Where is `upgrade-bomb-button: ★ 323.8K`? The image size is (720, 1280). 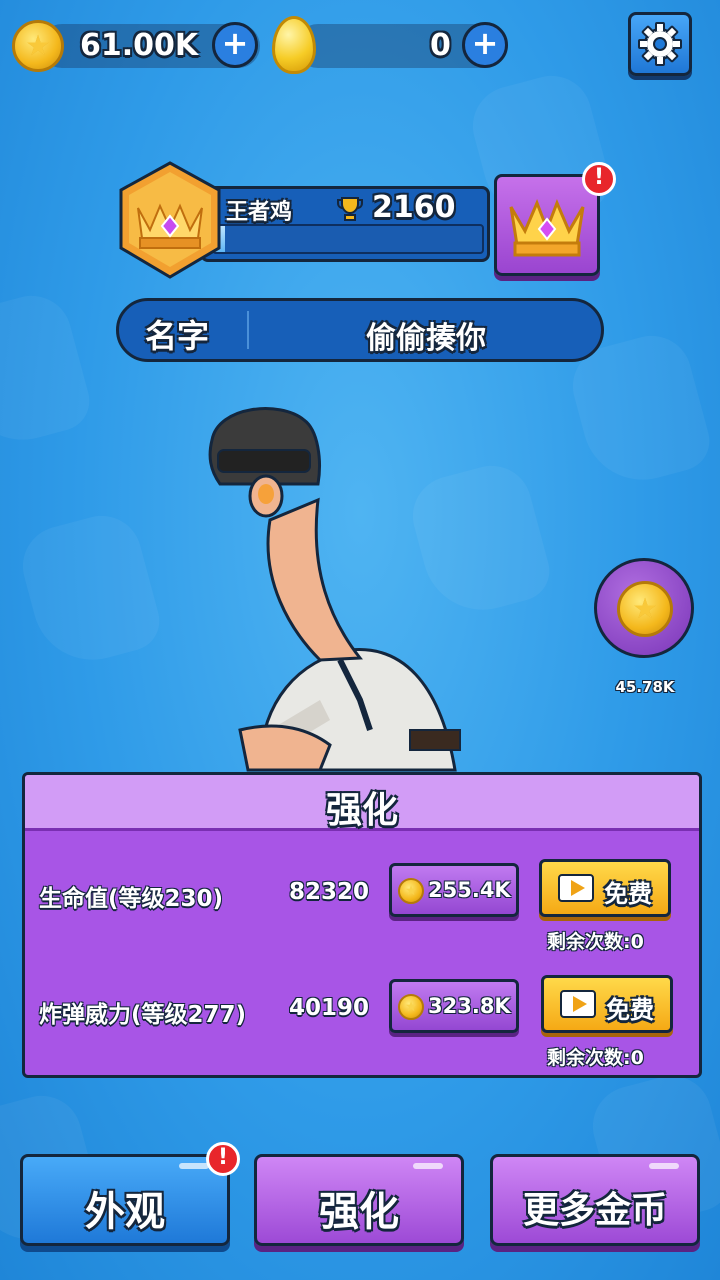 upgrade-bomb-button: ★ 323.8K is located at coordinates (454, 1006).